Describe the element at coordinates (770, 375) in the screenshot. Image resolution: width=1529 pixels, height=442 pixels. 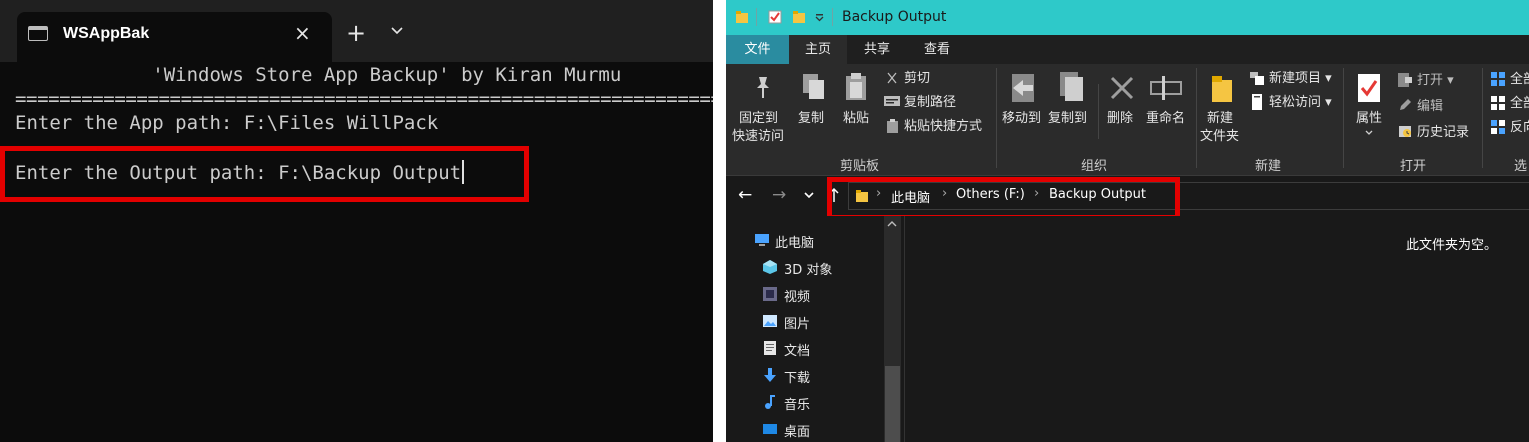
I see `downloads-icon` at that location.